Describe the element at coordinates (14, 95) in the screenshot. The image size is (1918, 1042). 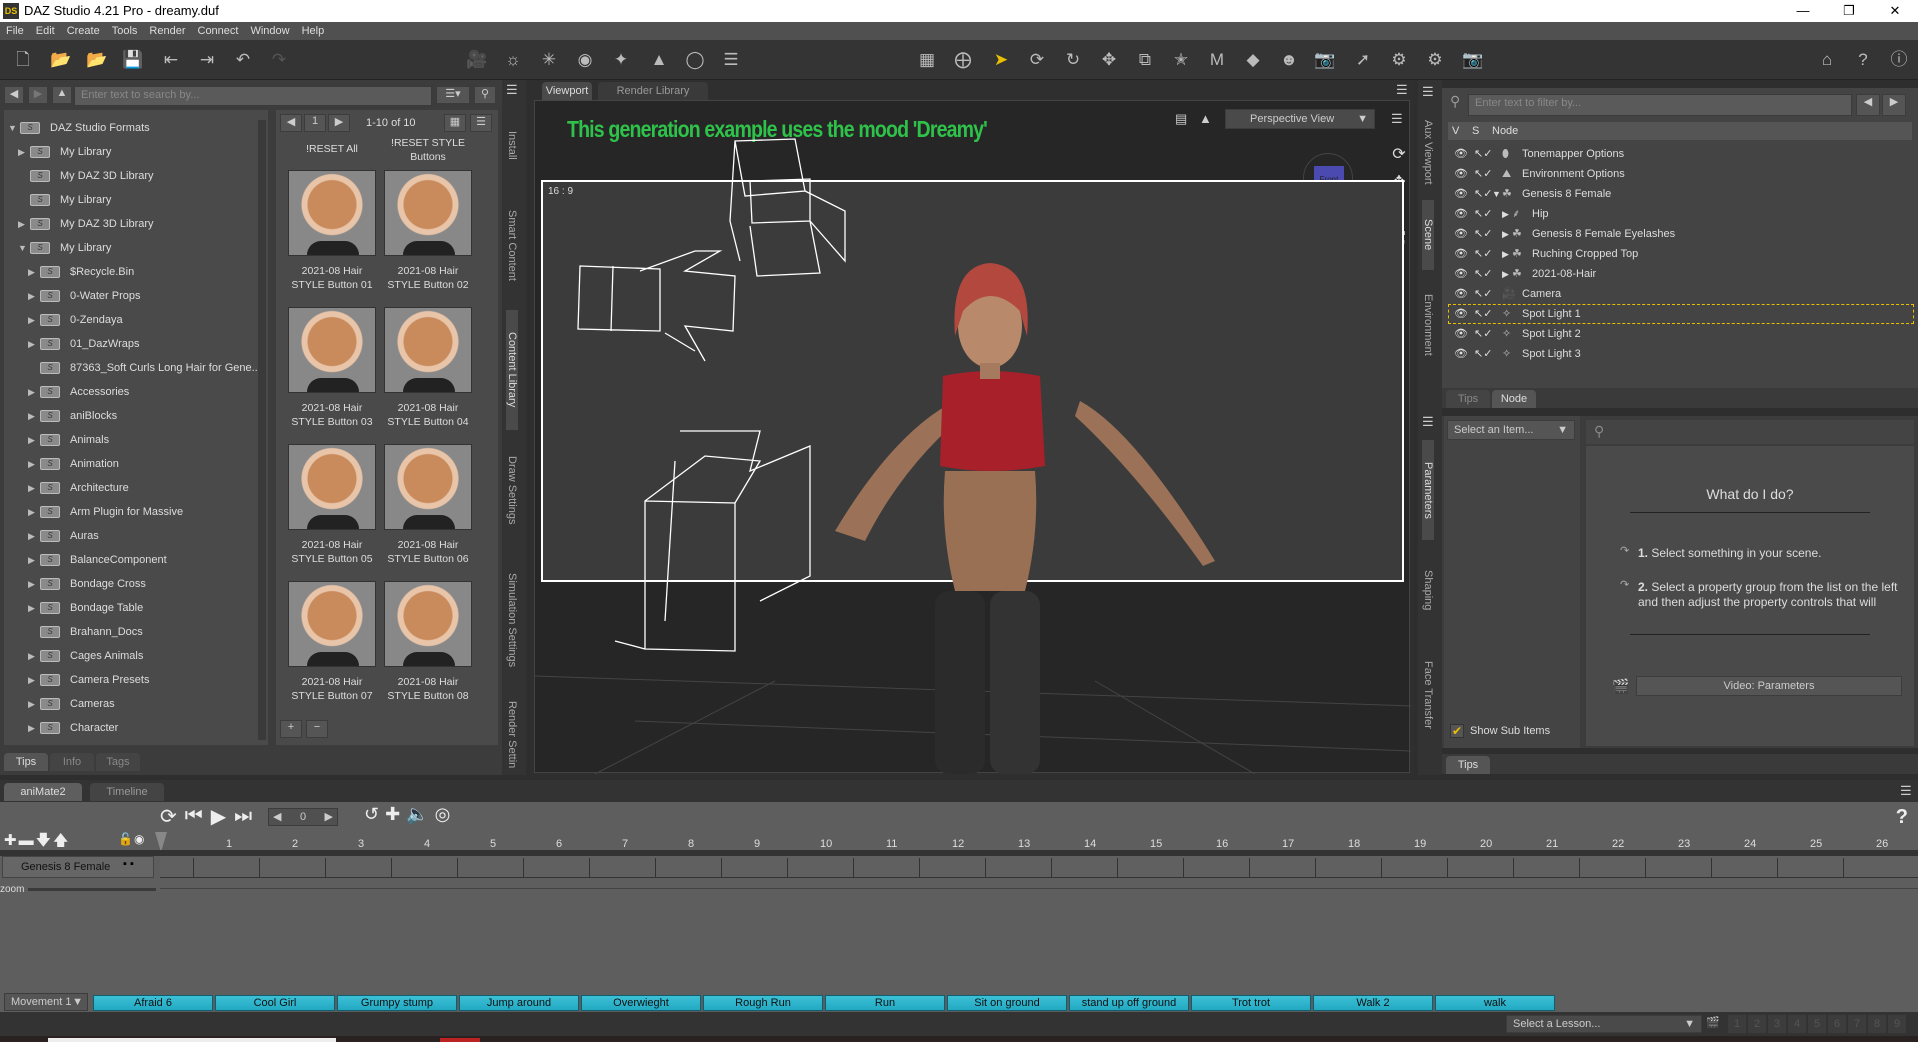
I see `back-button: ◀` at that location.